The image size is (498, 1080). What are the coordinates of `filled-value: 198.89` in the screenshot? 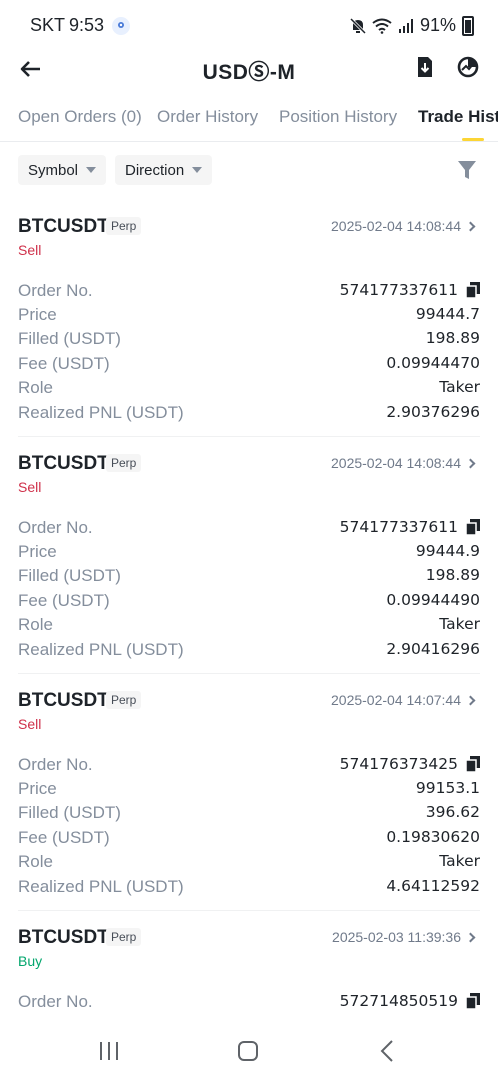 It's located at (452, 338).